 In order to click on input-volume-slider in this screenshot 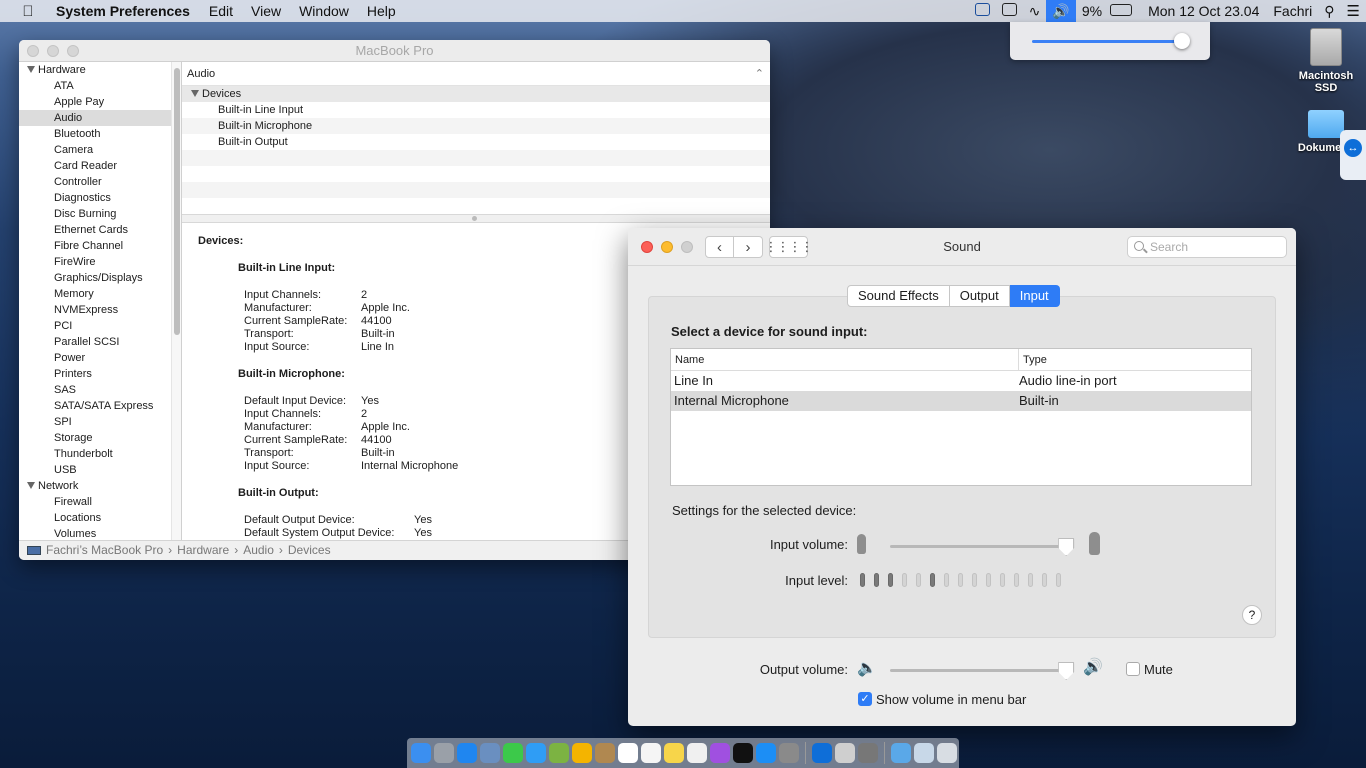, I will do `click(979, 546)`.